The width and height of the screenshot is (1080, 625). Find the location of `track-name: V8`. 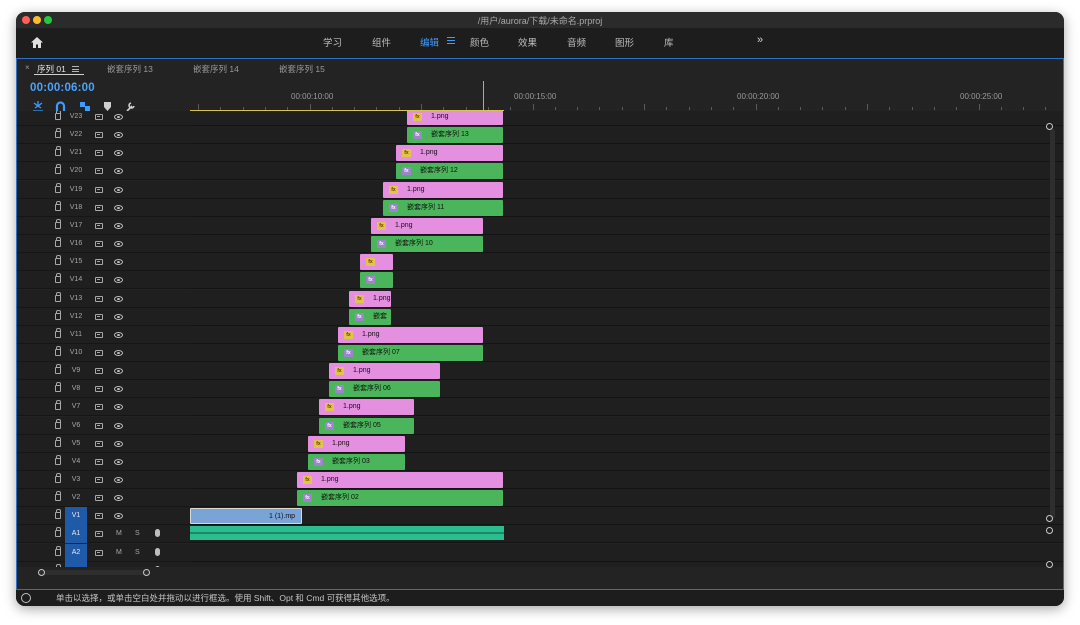

track-name: V8 is located at coordinates (76, 388).